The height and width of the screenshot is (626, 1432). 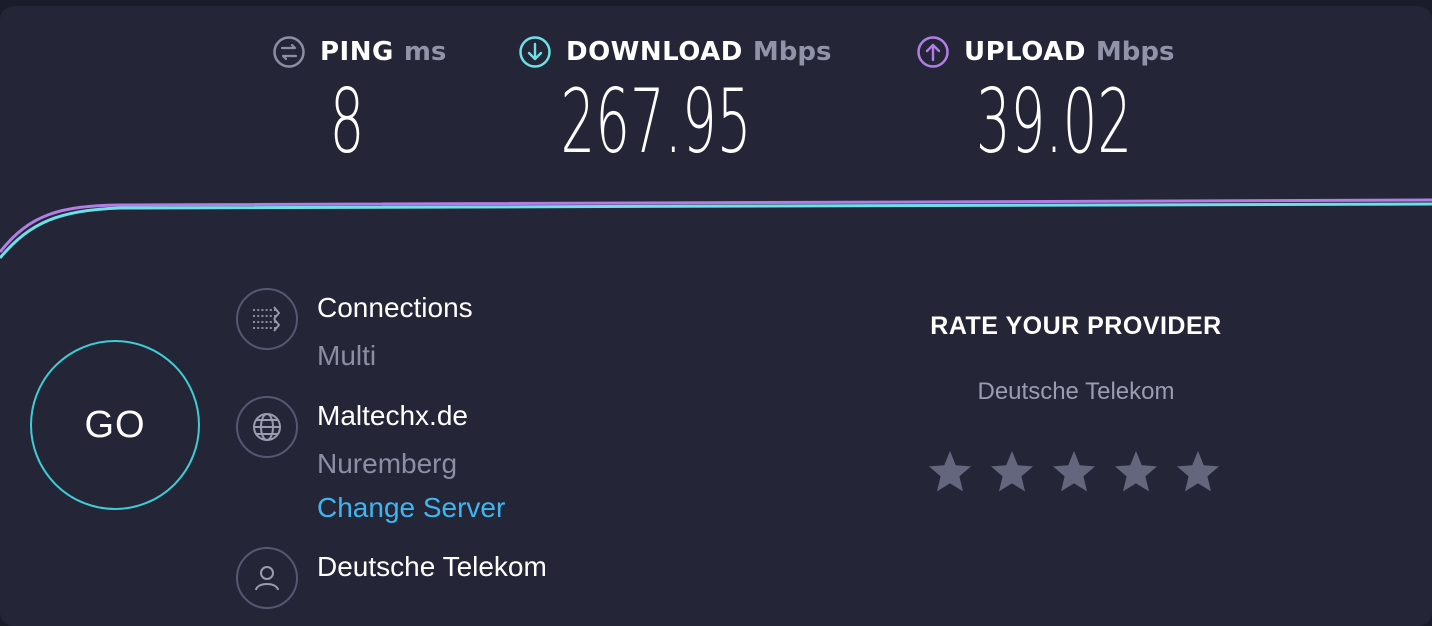 I want to click on star-5-icon, so click(x=1198, y=472).